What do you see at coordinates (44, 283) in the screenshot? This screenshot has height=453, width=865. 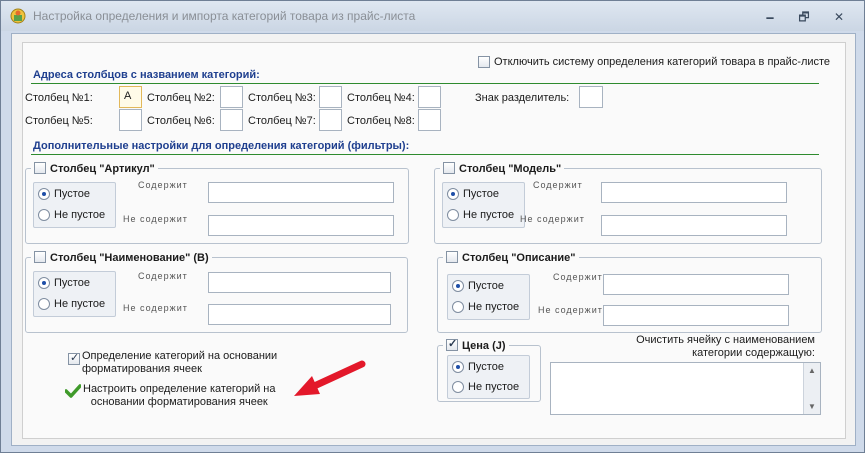 I see `name-empty-radio` at bounding box center [44, 283].